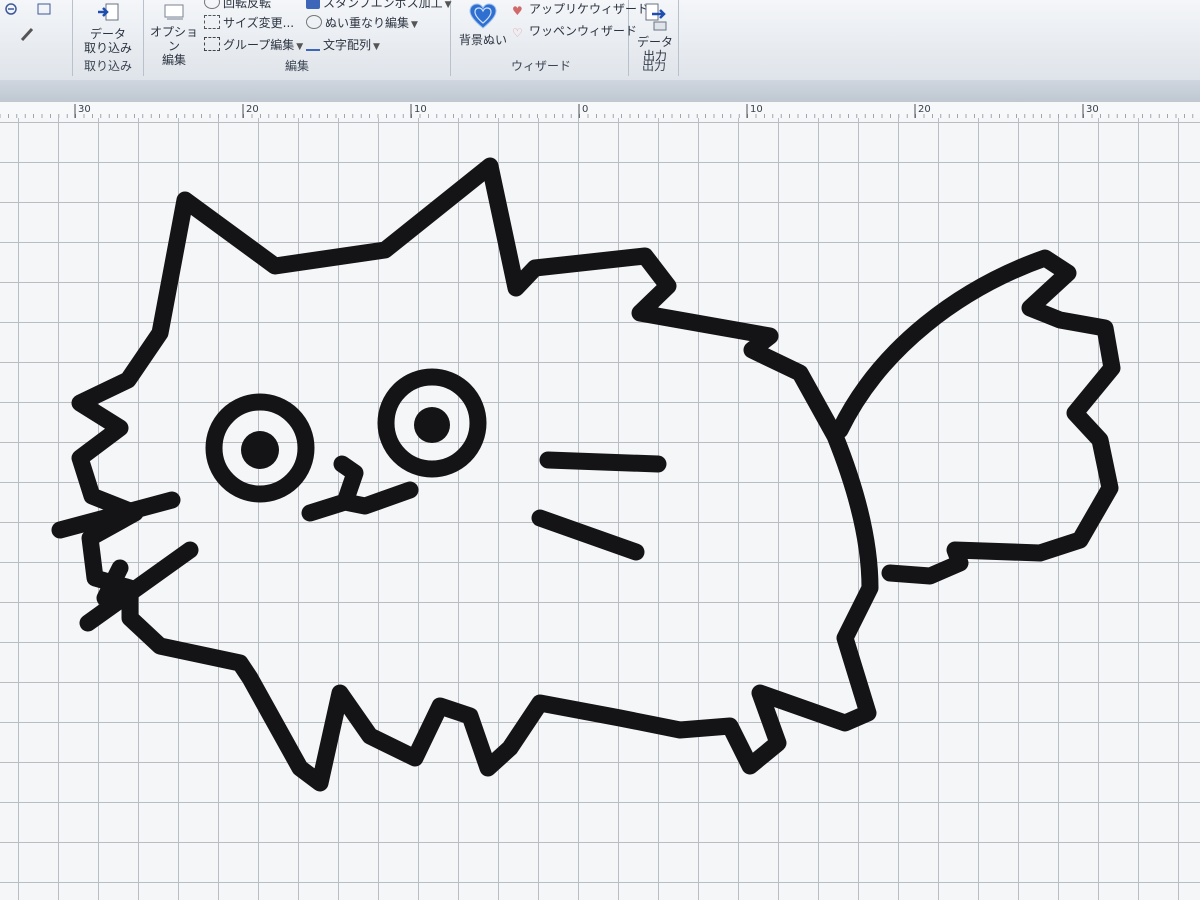 This screenshot has height=900, width=1200. I want to click on output-group: データ 出力 出力, so click(654, 38).